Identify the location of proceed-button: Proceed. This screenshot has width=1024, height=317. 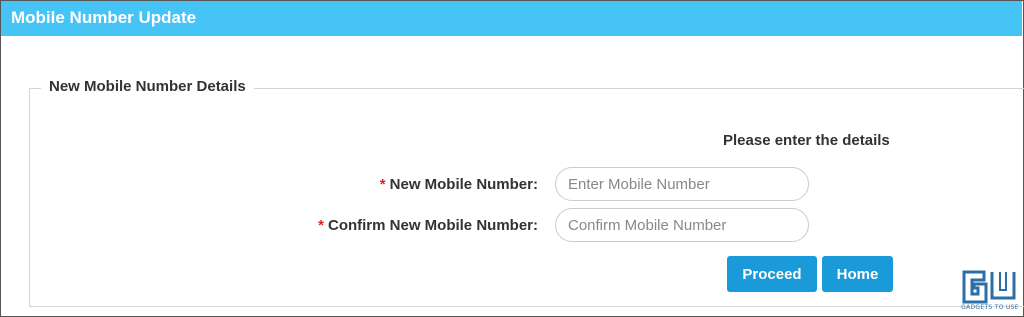
(772, 274).